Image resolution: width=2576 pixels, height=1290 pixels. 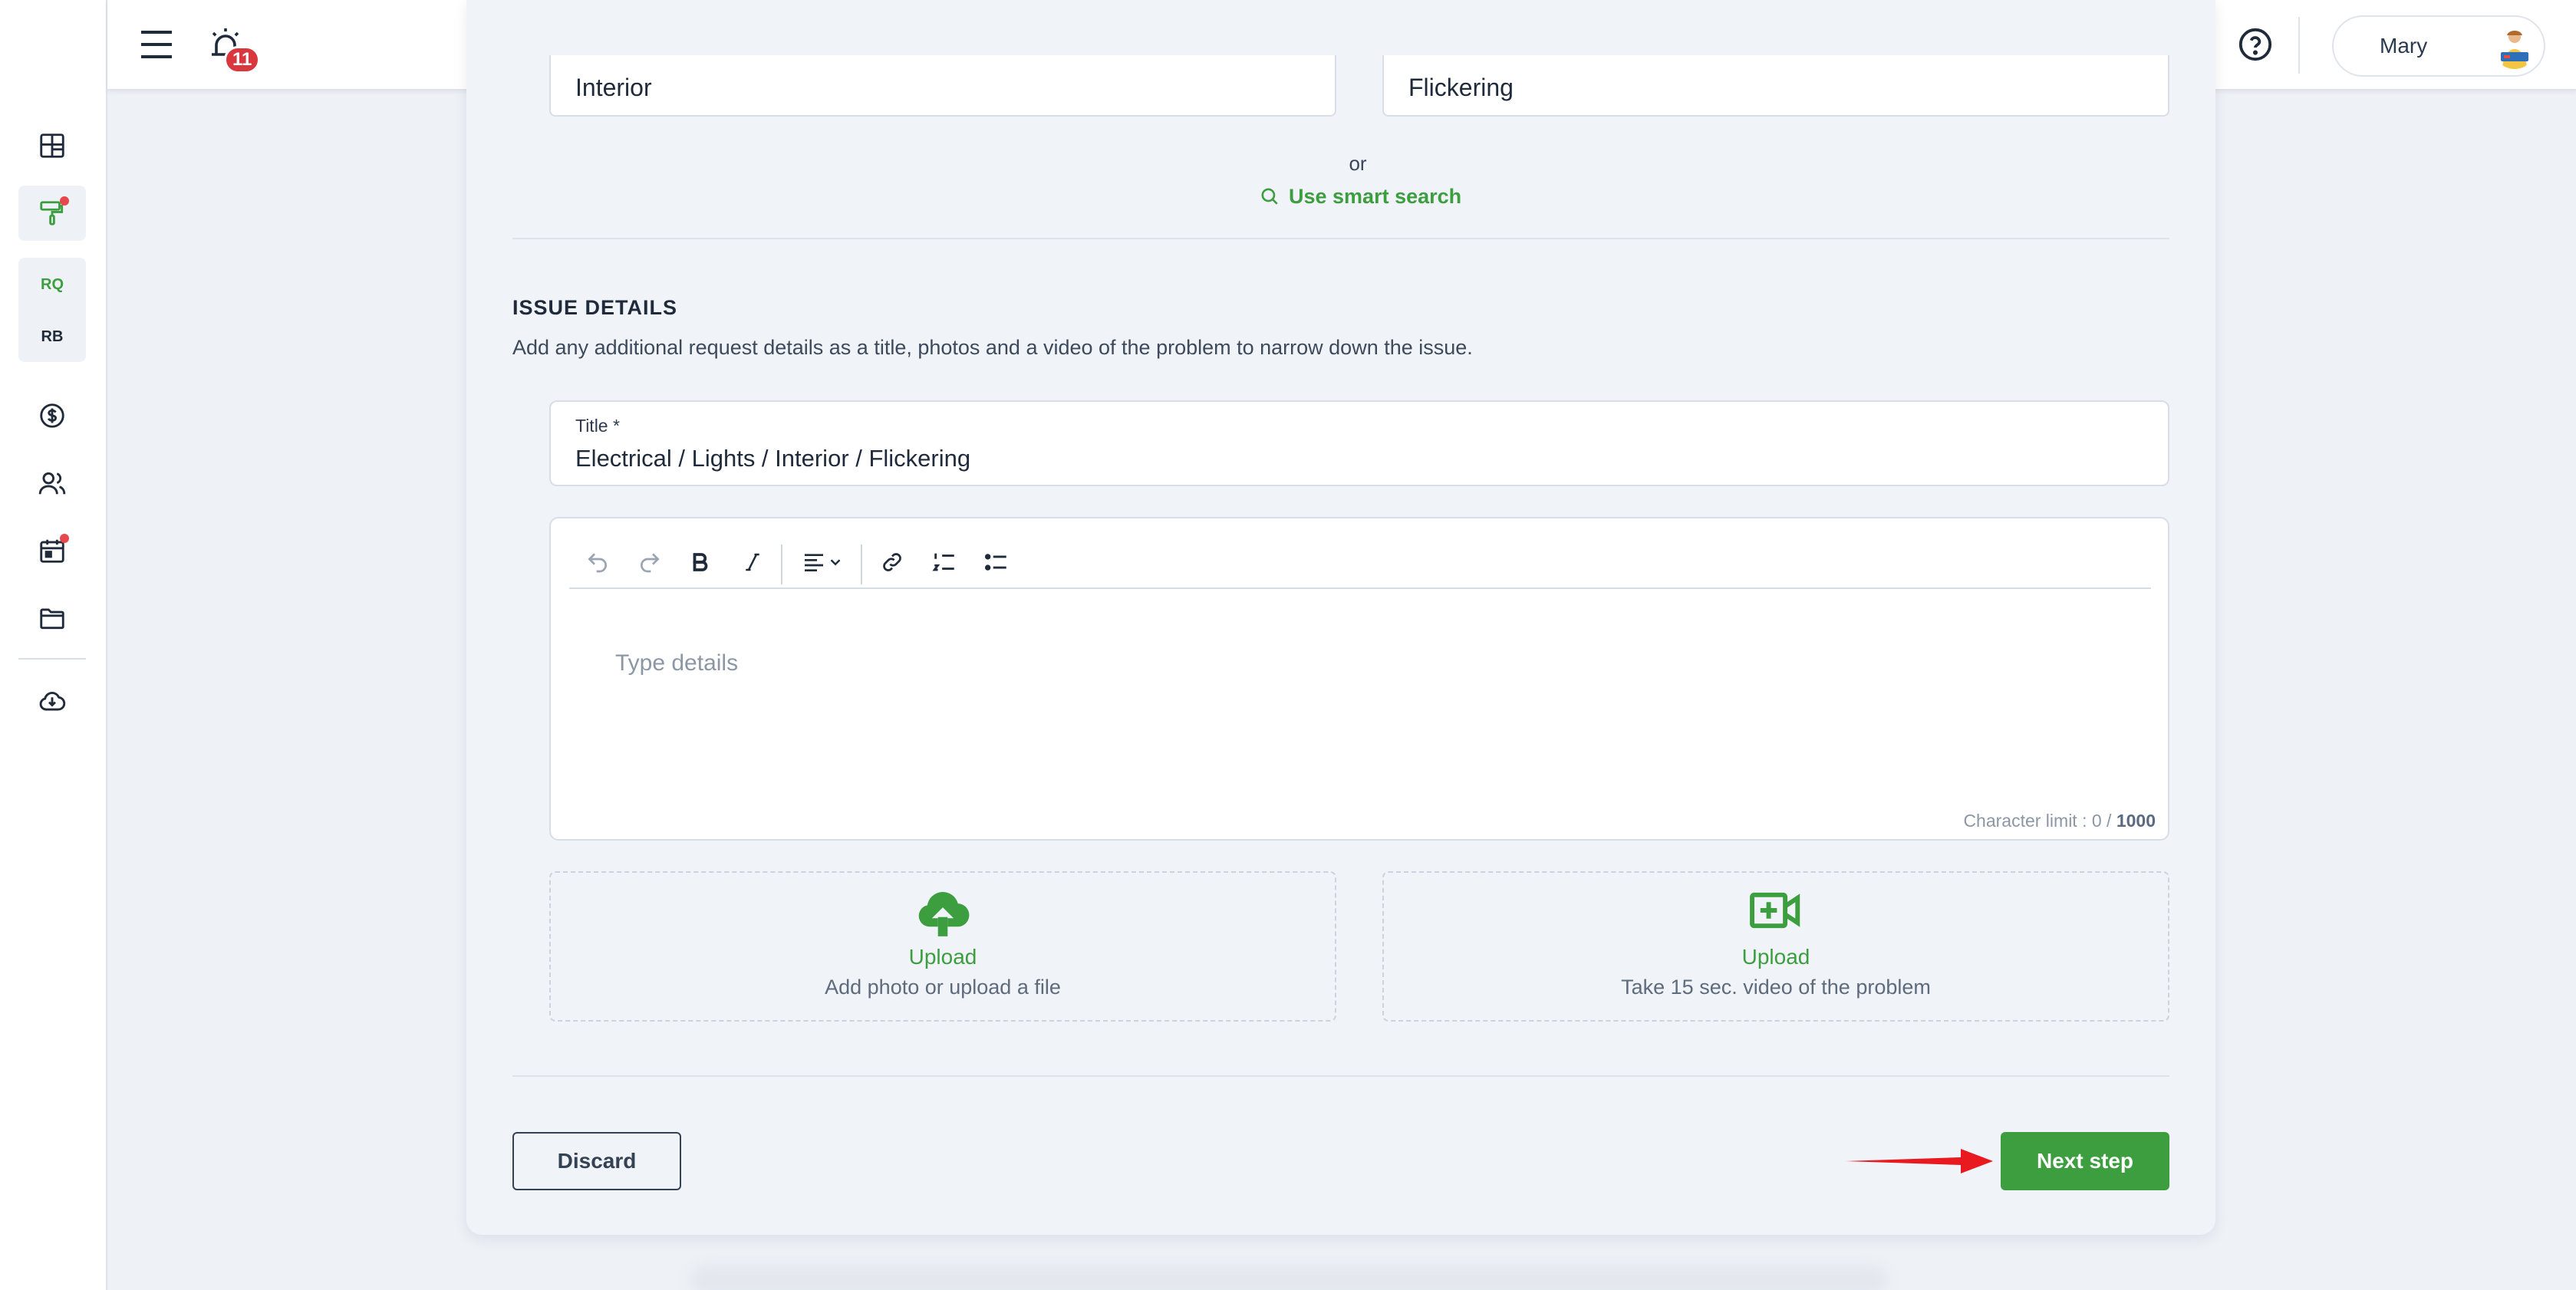 I want to click on sidebar-item-dashboard, so click(x=52, y=146).